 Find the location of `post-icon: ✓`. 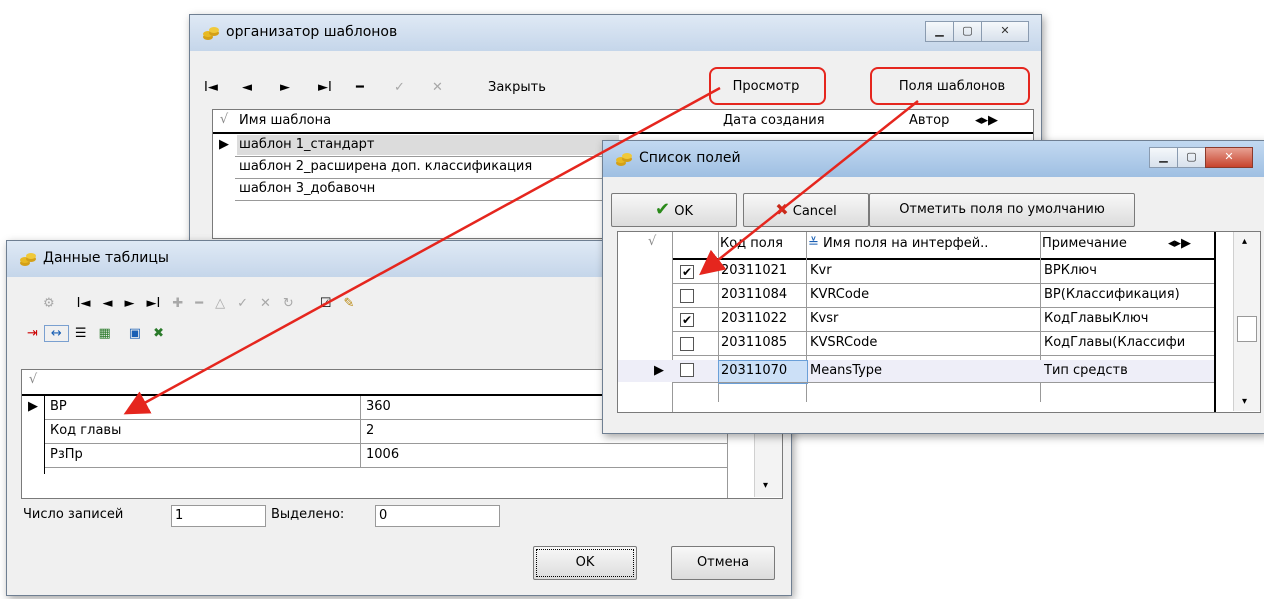

post-icon: ✓ is located at coordinates (242, 303).